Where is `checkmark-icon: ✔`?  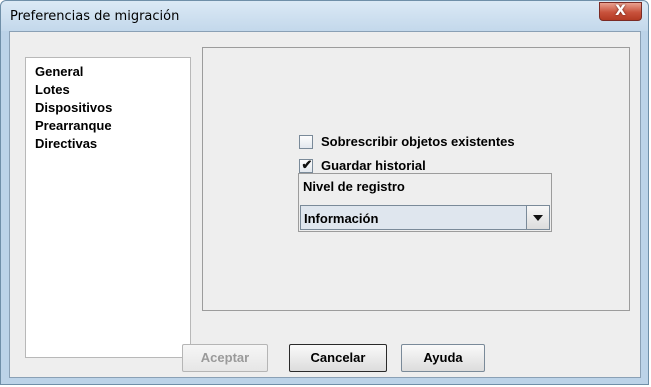
checkmark-icon: ✔ is located at coordinates (307, 164).